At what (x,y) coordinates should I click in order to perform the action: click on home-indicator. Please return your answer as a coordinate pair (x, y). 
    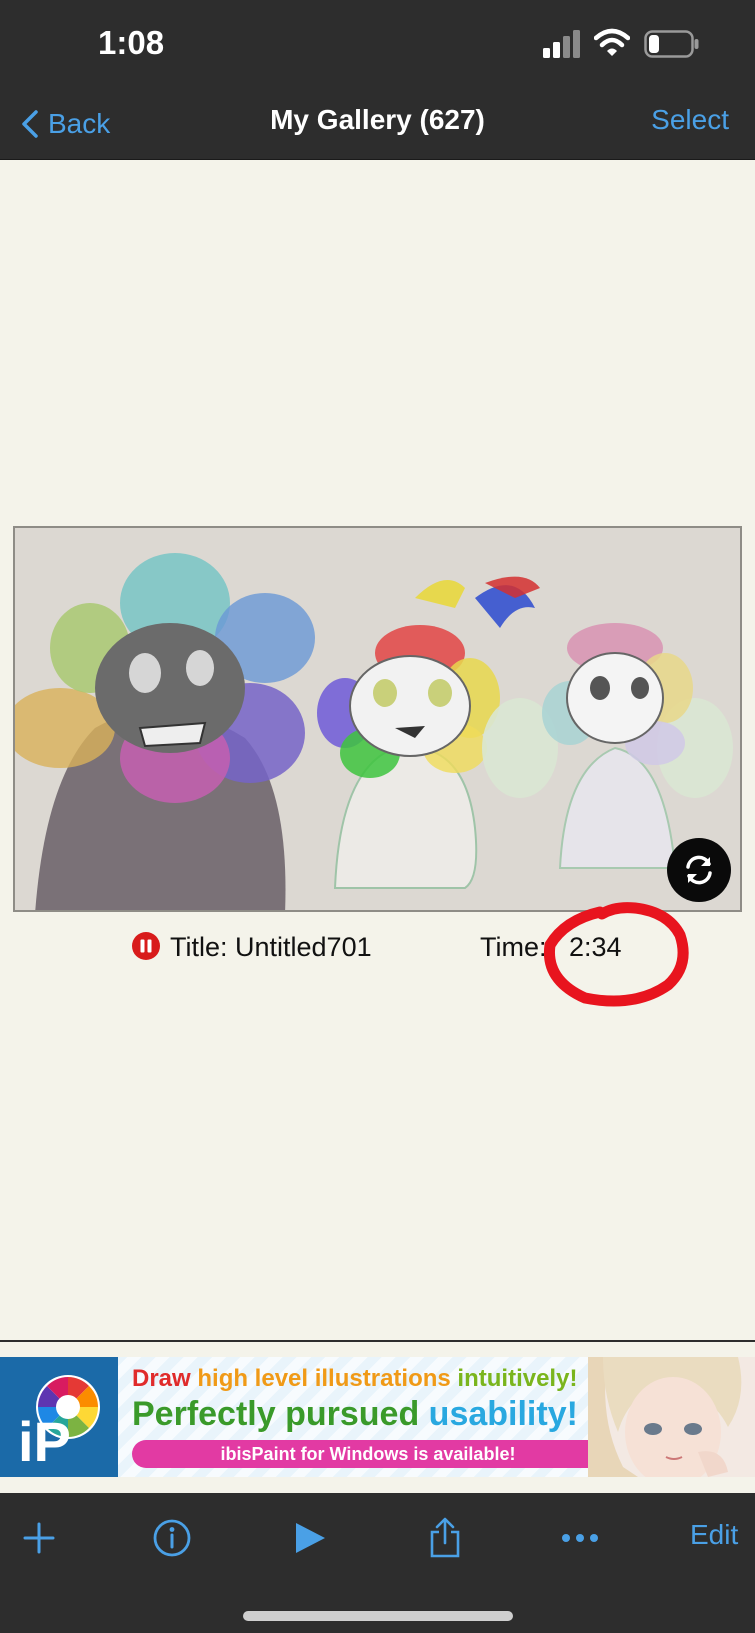
    Looking at the image, I should click on (378, 1616).